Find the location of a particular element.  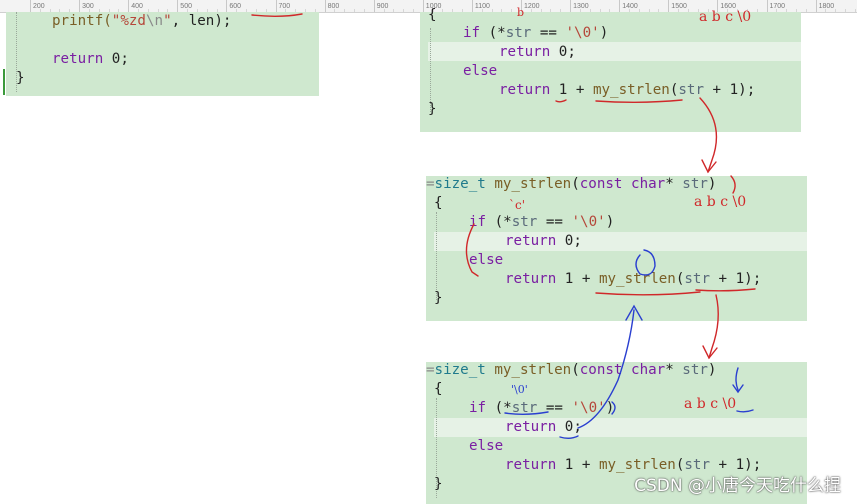

ruler-tick: 1000 is located at coordinates (431, 6).